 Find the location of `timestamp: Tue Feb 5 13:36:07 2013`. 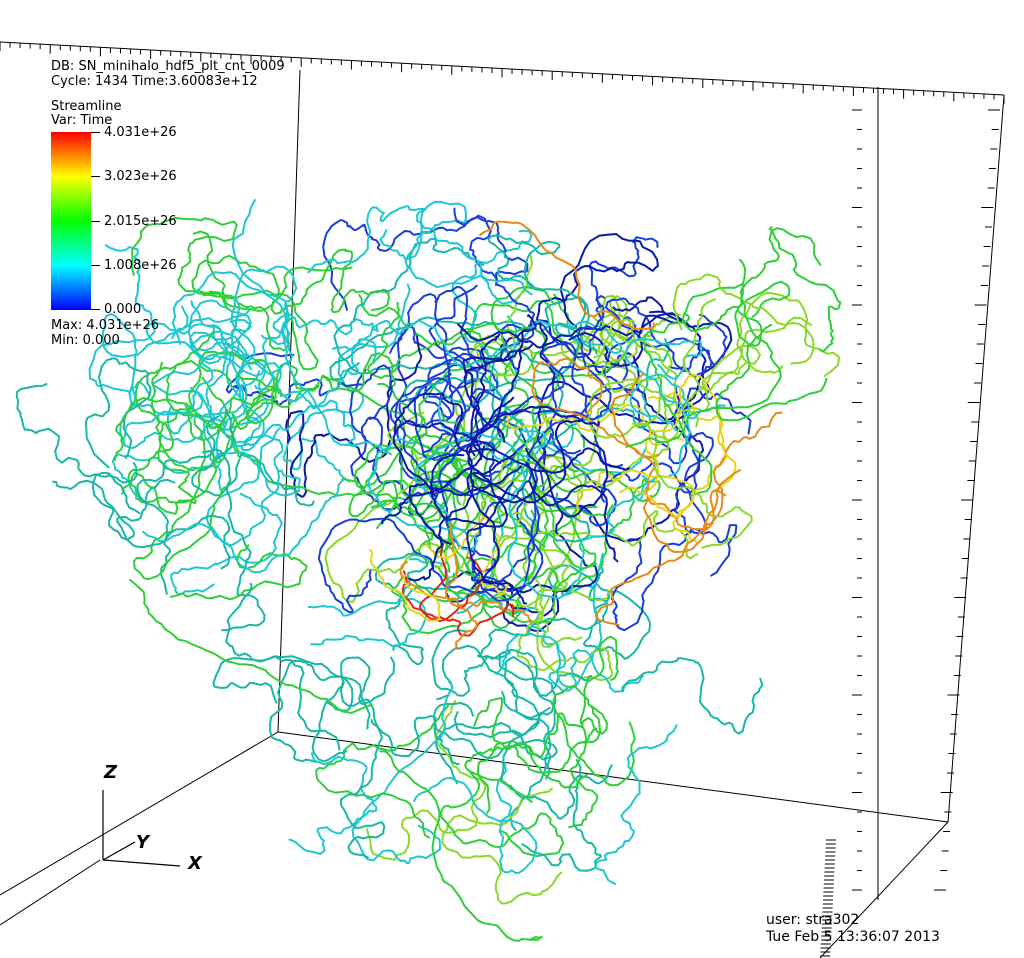

timestamp: Tue Feb 5 13:36:07 2013 is located at coordinates (853, 937).